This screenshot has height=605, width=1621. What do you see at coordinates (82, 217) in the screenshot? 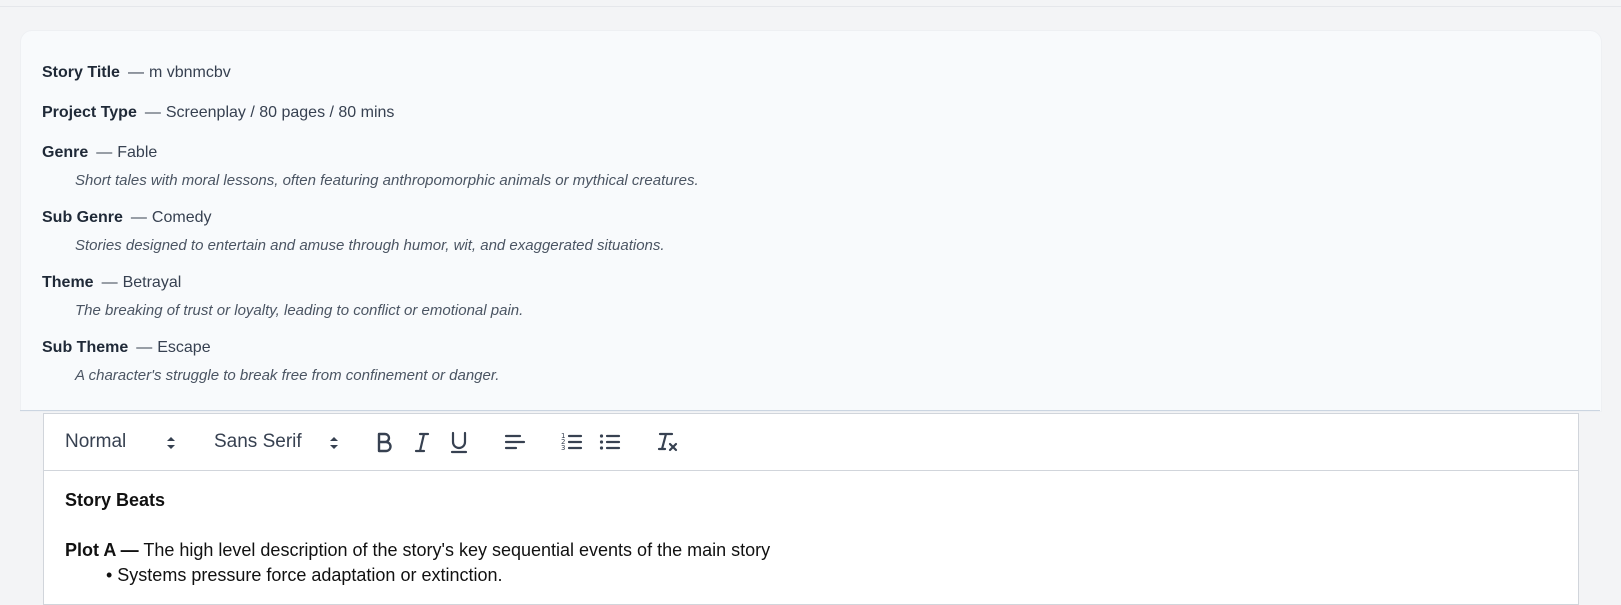
I see `meta-label: Sub Genre` at bounding box center [82, 217].